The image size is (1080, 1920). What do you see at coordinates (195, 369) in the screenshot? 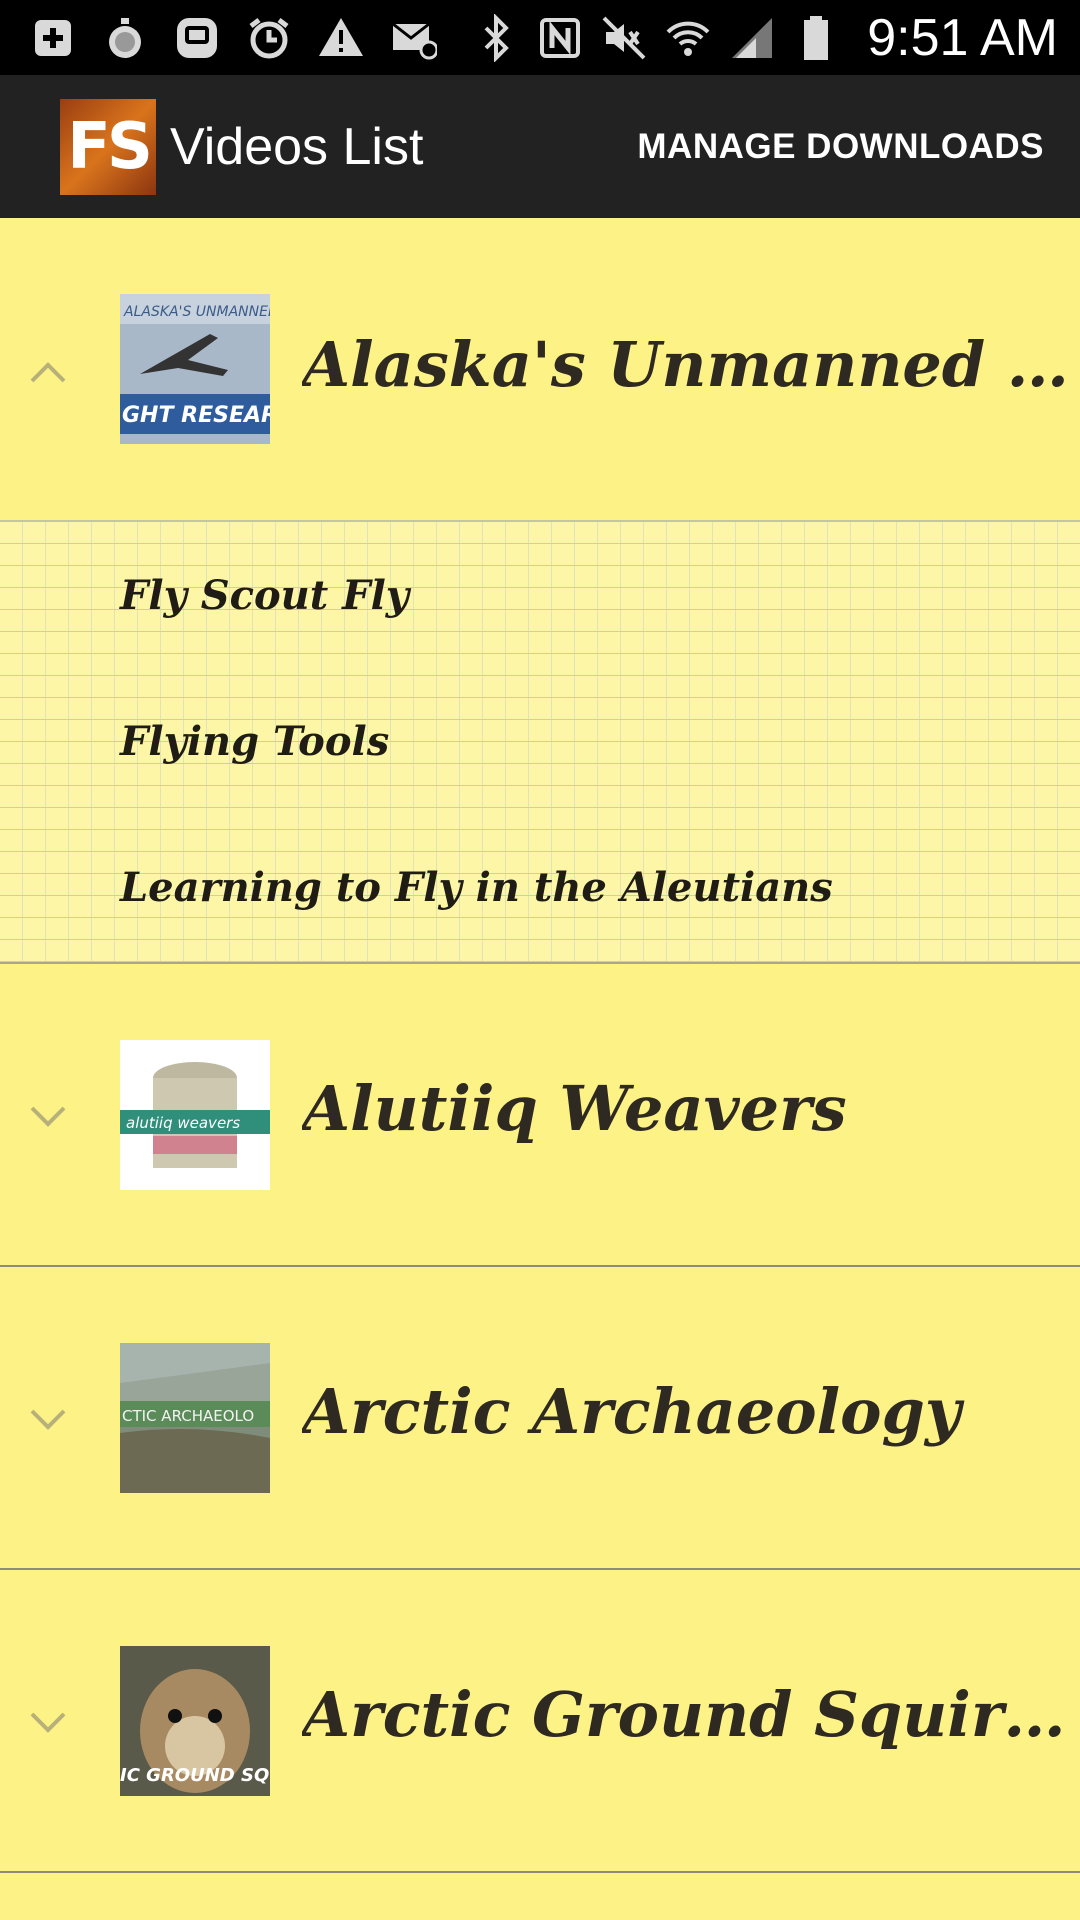
I see `group-thumbnail: ALASKA'S UNMANNED GHT RESEAR` at bounding box center [195, 369].